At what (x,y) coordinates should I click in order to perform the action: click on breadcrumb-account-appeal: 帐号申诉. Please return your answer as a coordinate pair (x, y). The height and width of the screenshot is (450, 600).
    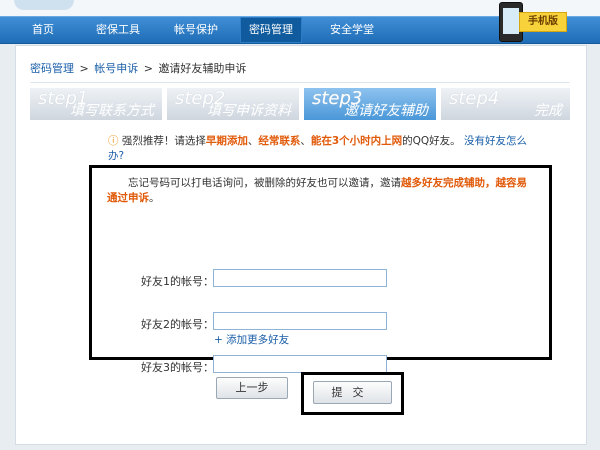
    Looking at the image, I should click on (116, 68).